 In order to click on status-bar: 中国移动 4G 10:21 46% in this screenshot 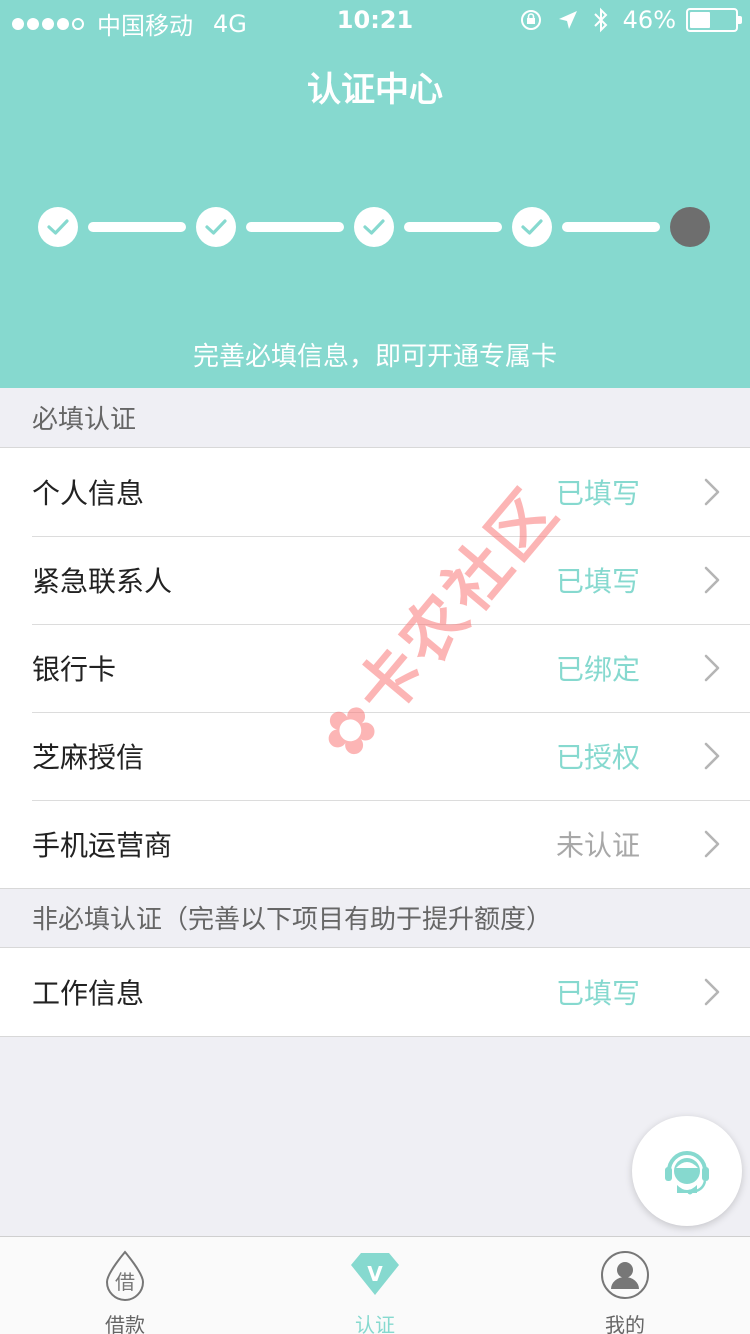, I will do `click(375, 20)`.